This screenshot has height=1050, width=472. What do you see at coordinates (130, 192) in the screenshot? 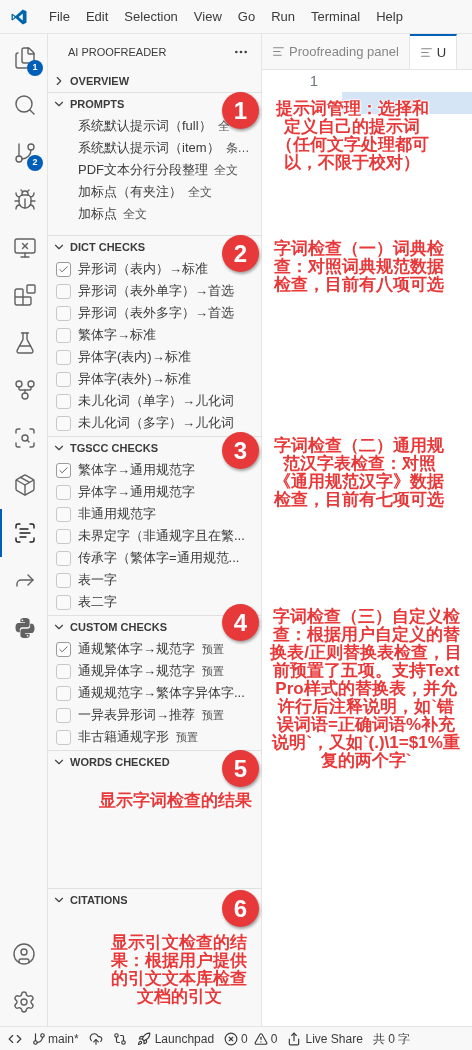
I see `prompt-name: 加标点（有夹注）` at bounding box center [130, 192].